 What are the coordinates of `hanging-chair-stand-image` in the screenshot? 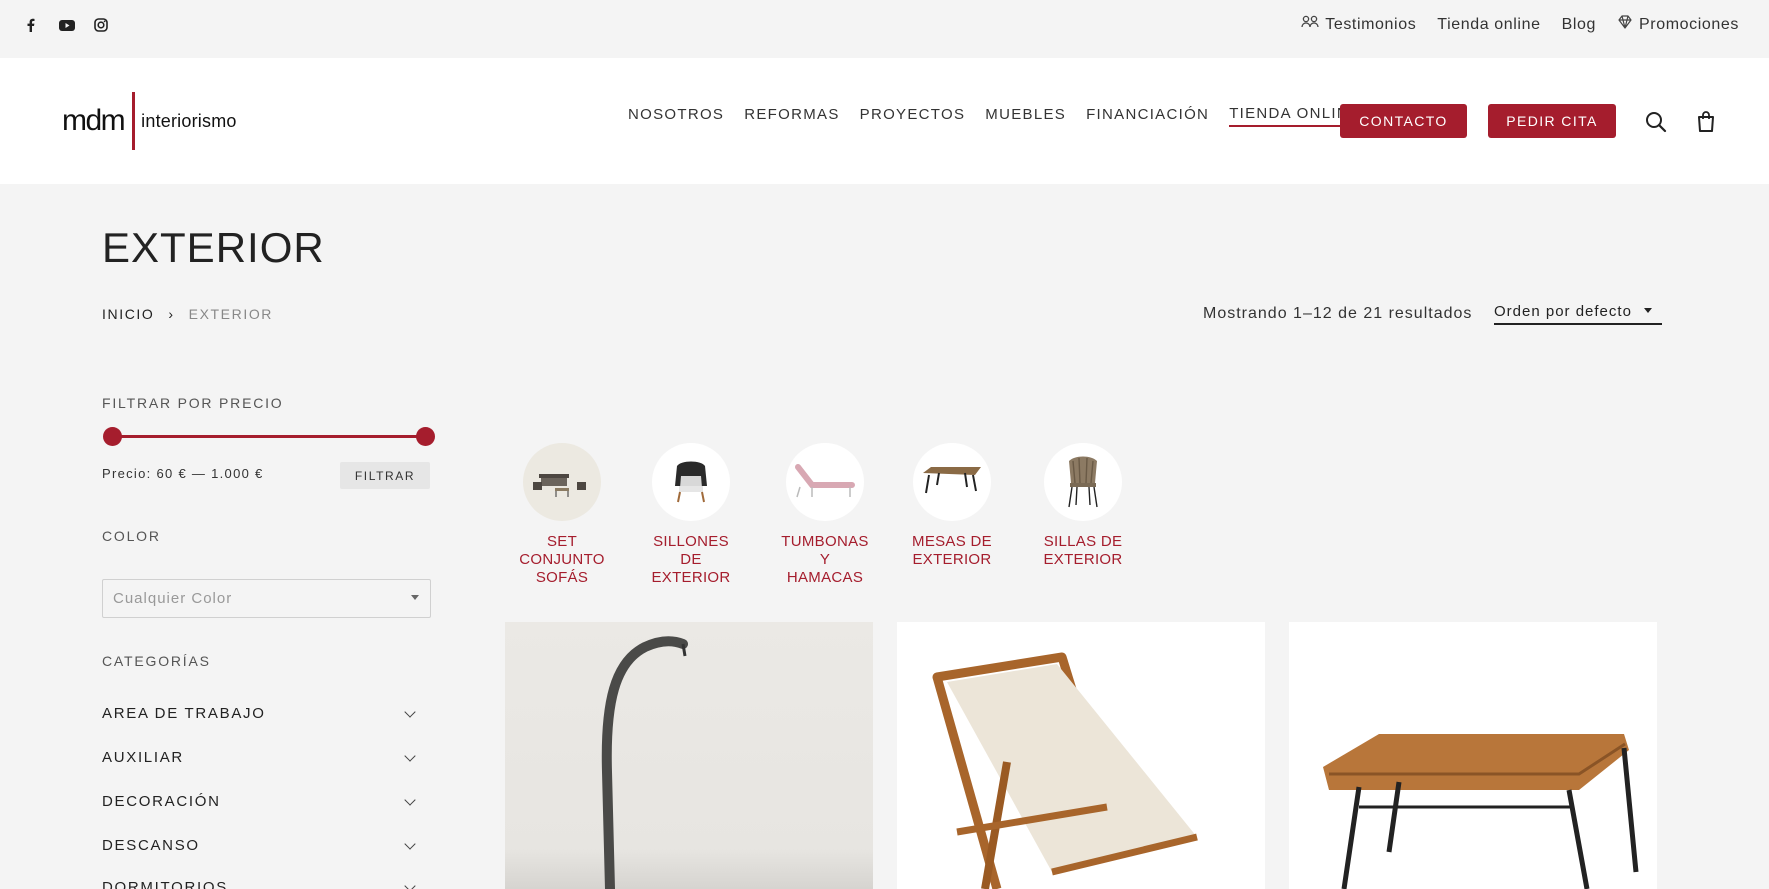 It's located at (689, 755).